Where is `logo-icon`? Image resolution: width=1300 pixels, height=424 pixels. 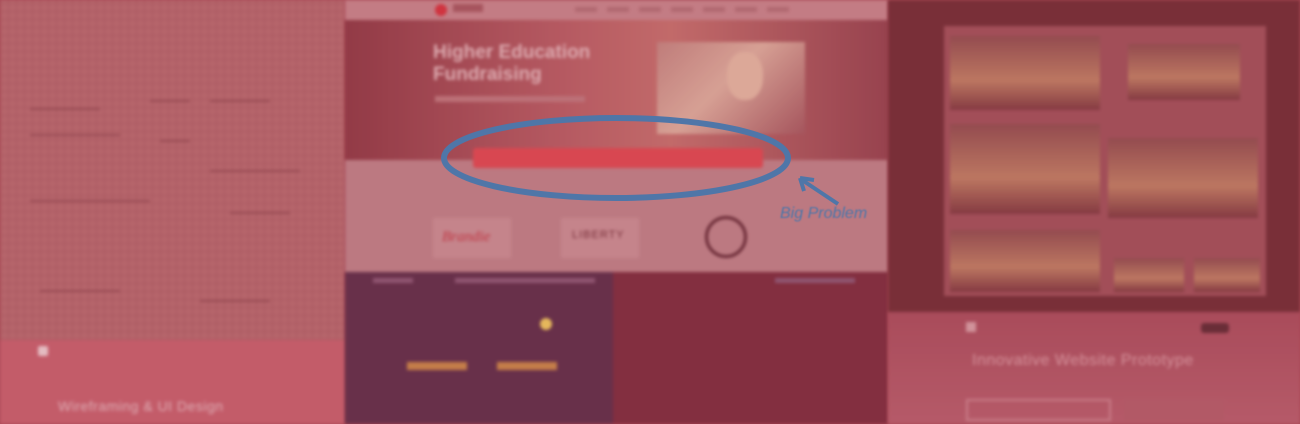 logo-icon is located at coordinates (441, 10).